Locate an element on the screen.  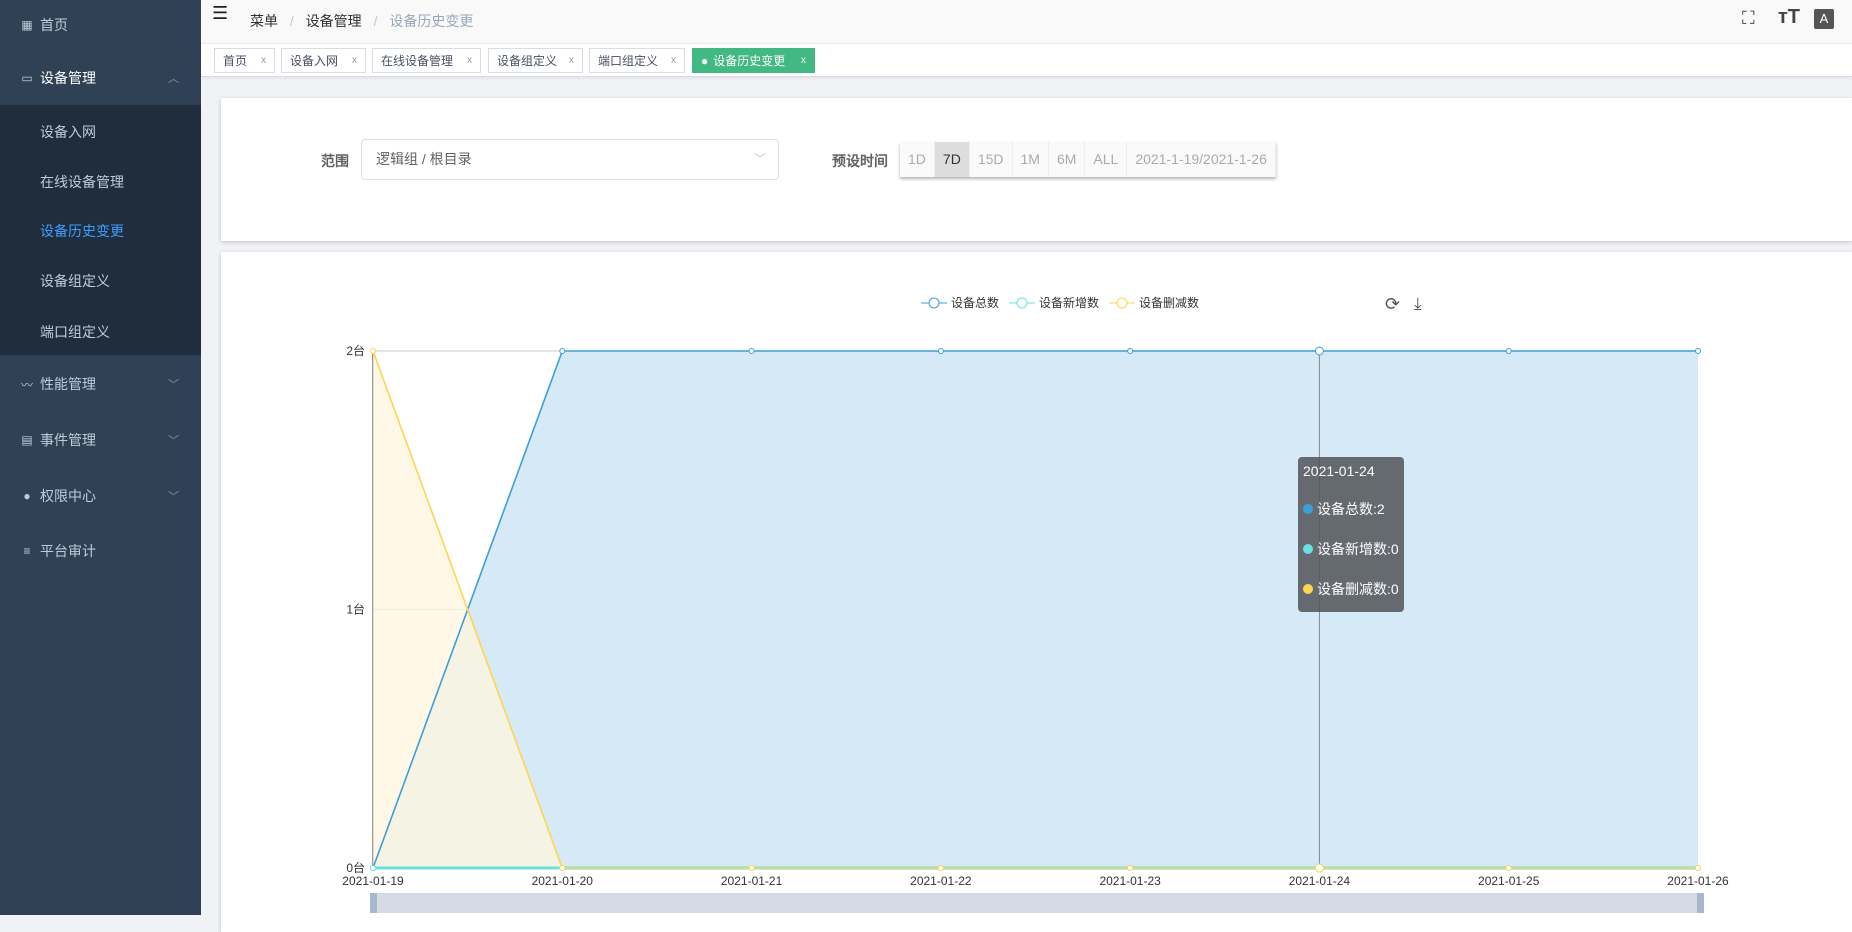
tab-item: 设备入网 x is located at coordinates (323, 60).